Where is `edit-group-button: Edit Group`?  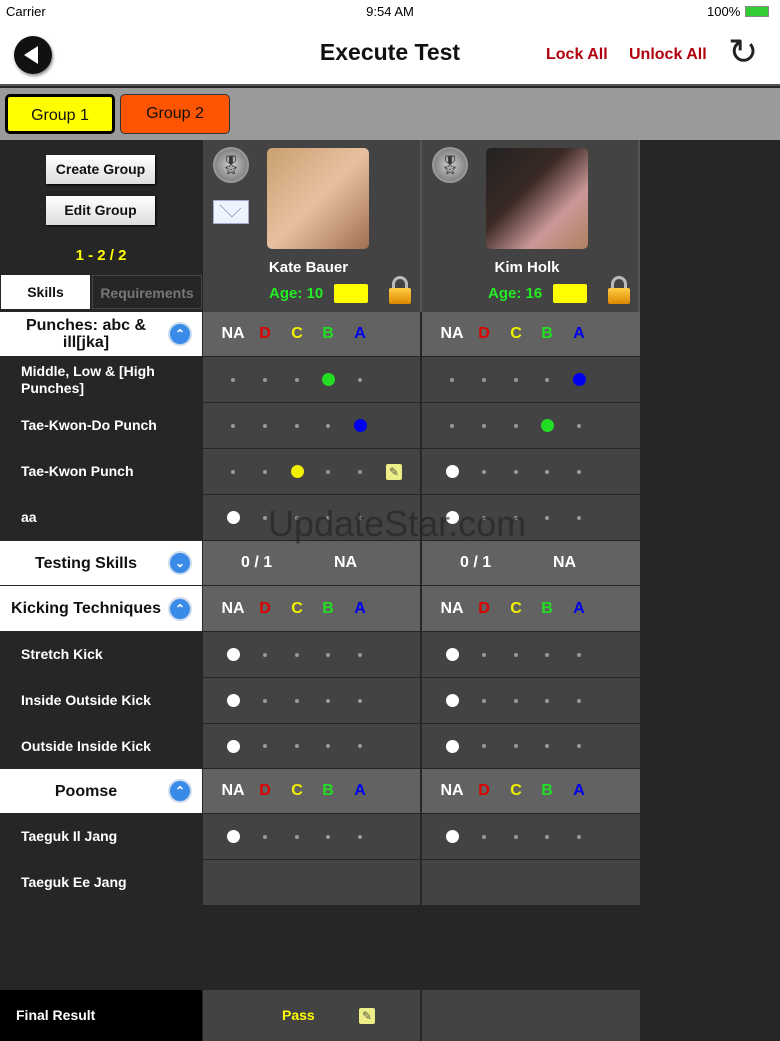 edit-group-button: Edit Group is located at coordinates (100, 210).